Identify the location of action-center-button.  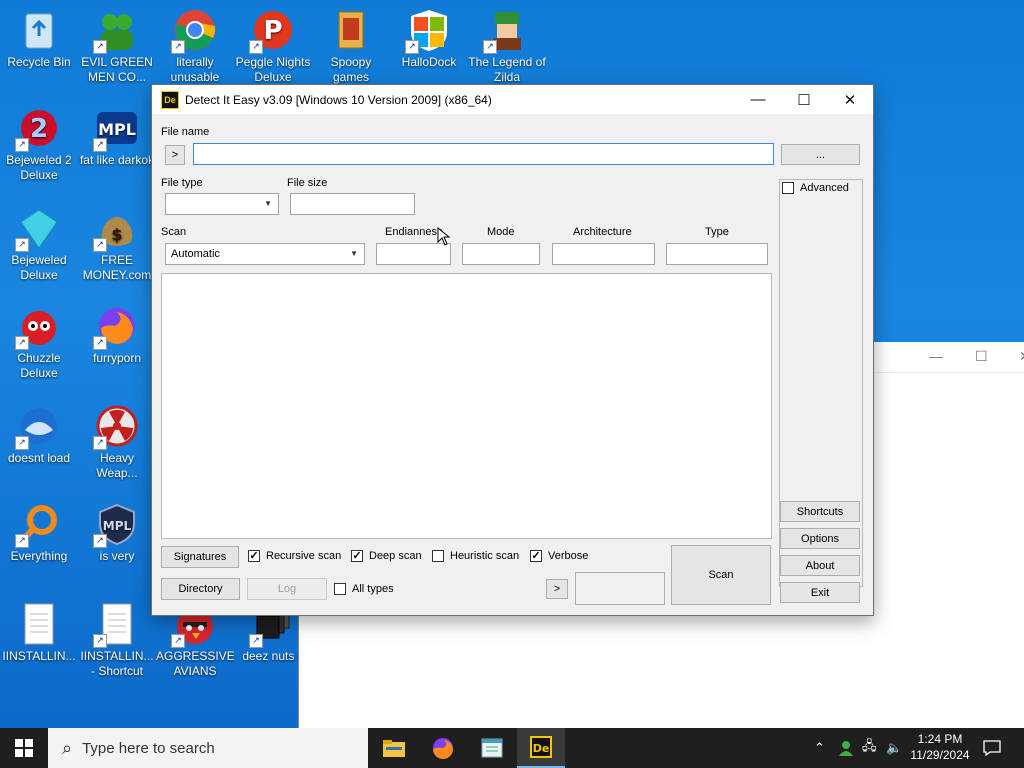
(992, 748).